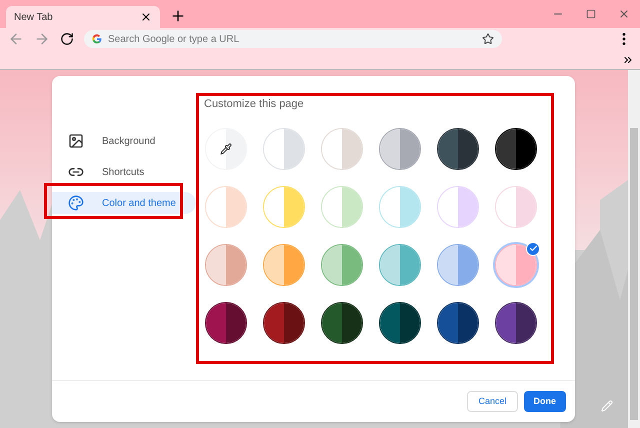 The height and width of the screenshot is (428, 640). What do you see at coordinates (67, 39) in the screenshot?
I see `reload-icon` at bounding box center [67, 39].